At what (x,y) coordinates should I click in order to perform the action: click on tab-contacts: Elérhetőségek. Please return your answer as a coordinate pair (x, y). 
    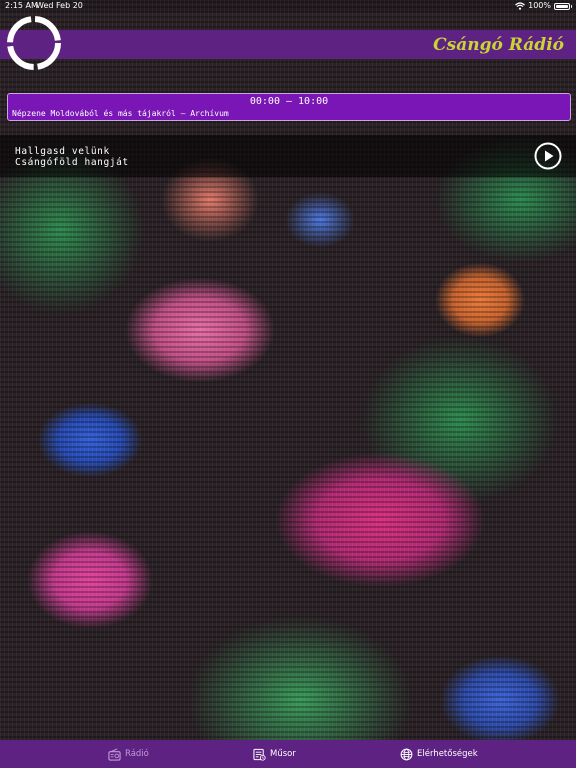
    Looking at the image, I should click on (439, 754).